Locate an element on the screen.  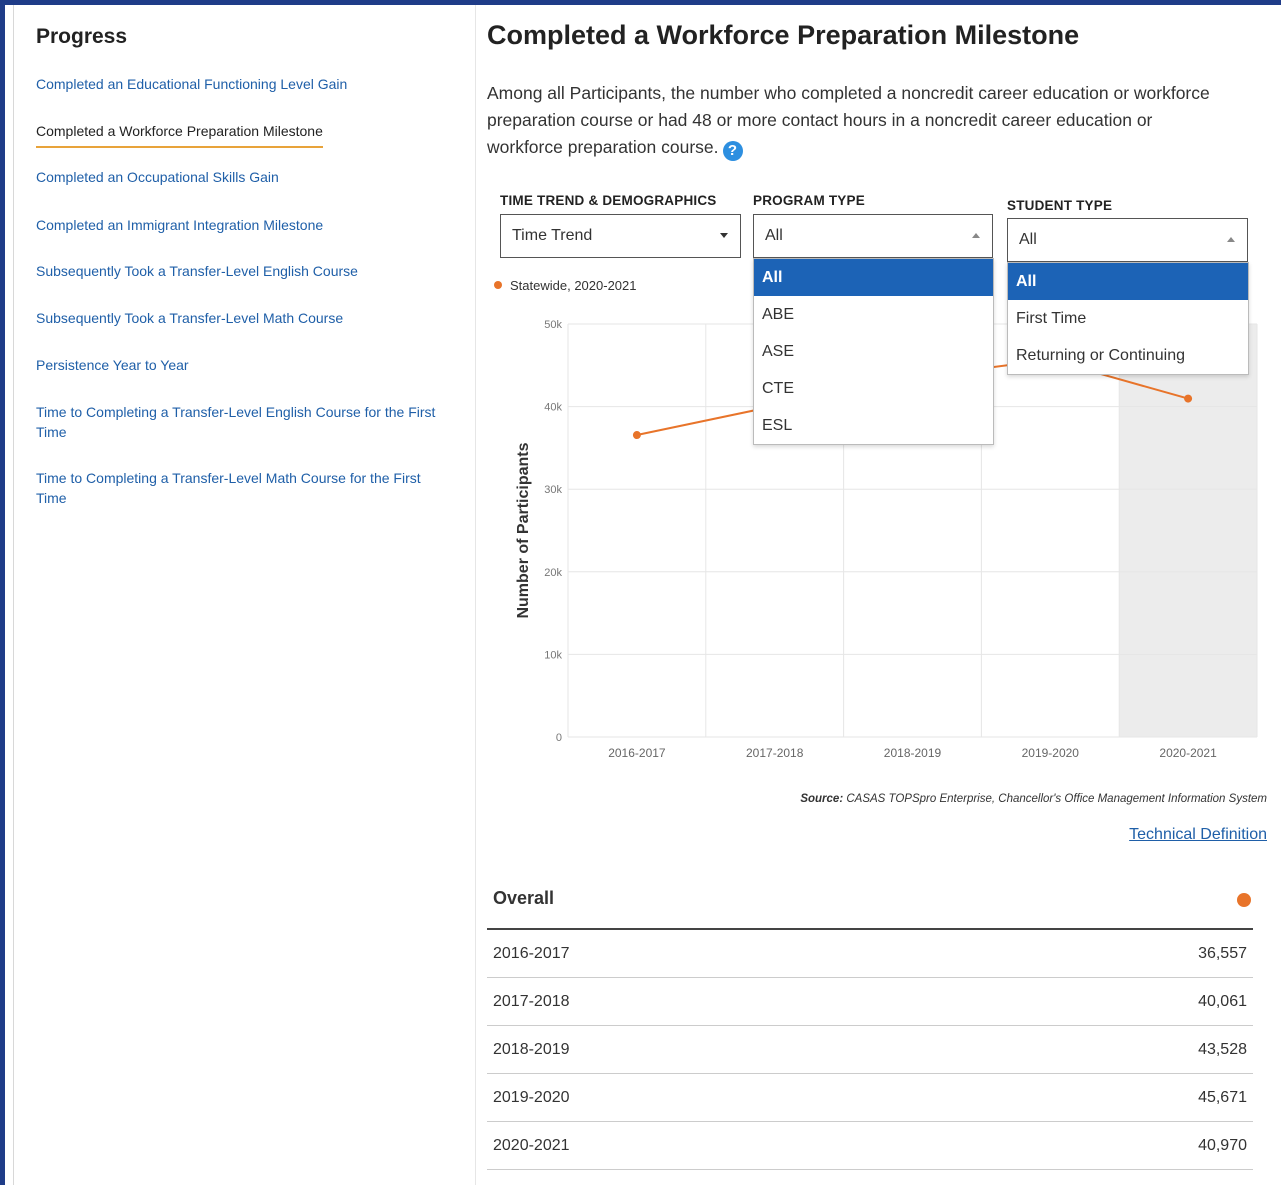
y-tick-label: 30k is located at coordinates (553, 490).